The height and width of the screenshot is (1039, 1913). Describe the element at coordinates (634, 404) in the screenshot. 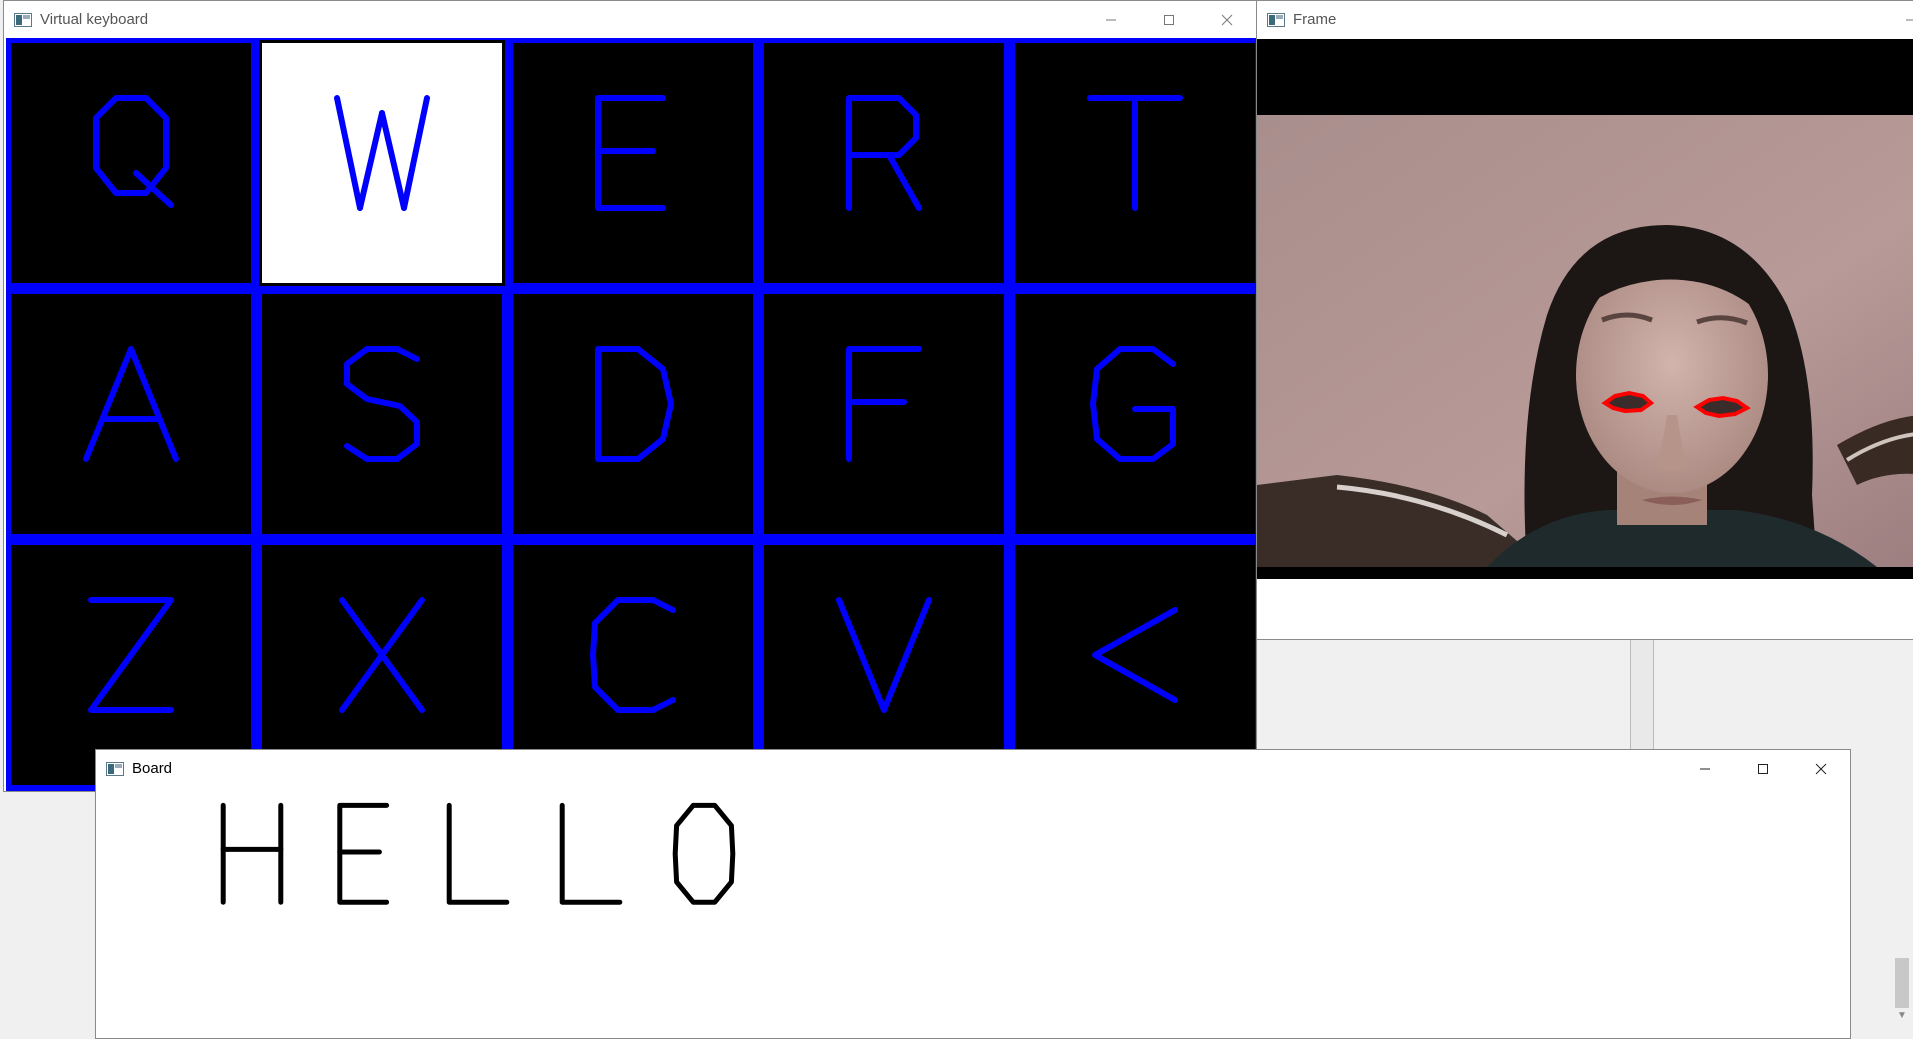

I see `key-letter: D` at that location.